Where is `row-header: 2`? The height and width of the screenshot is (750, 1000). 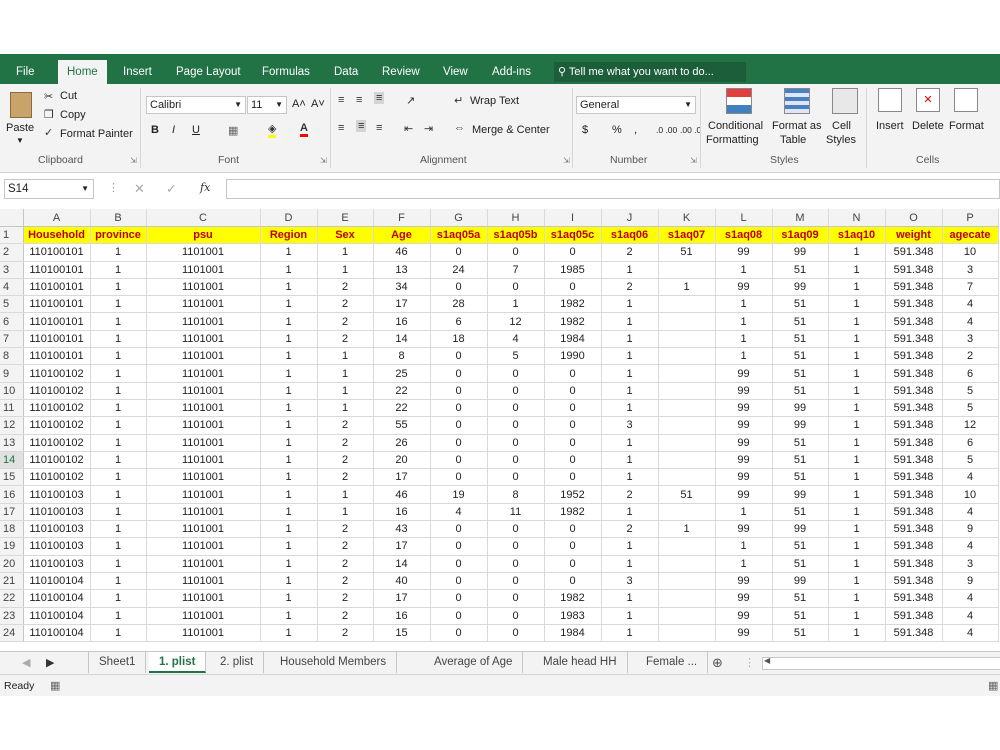
row-header: 2 is located at coordinates (12, 252).